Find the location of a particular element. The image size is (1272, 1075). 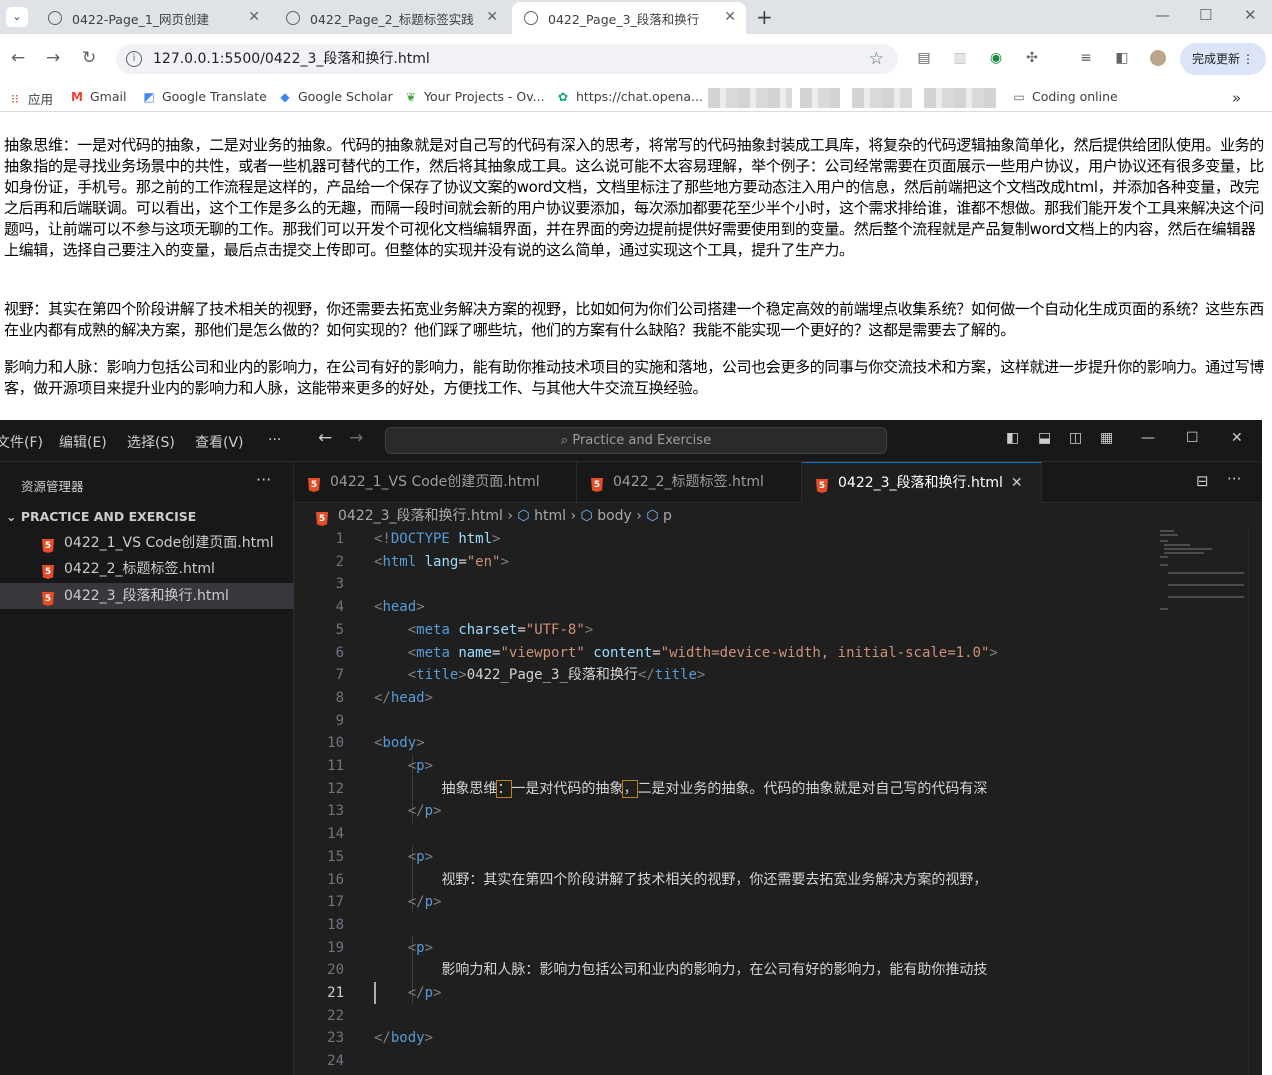

folder-name: PRACTICE AND EXERCISE is located at coordinates (108, 516).